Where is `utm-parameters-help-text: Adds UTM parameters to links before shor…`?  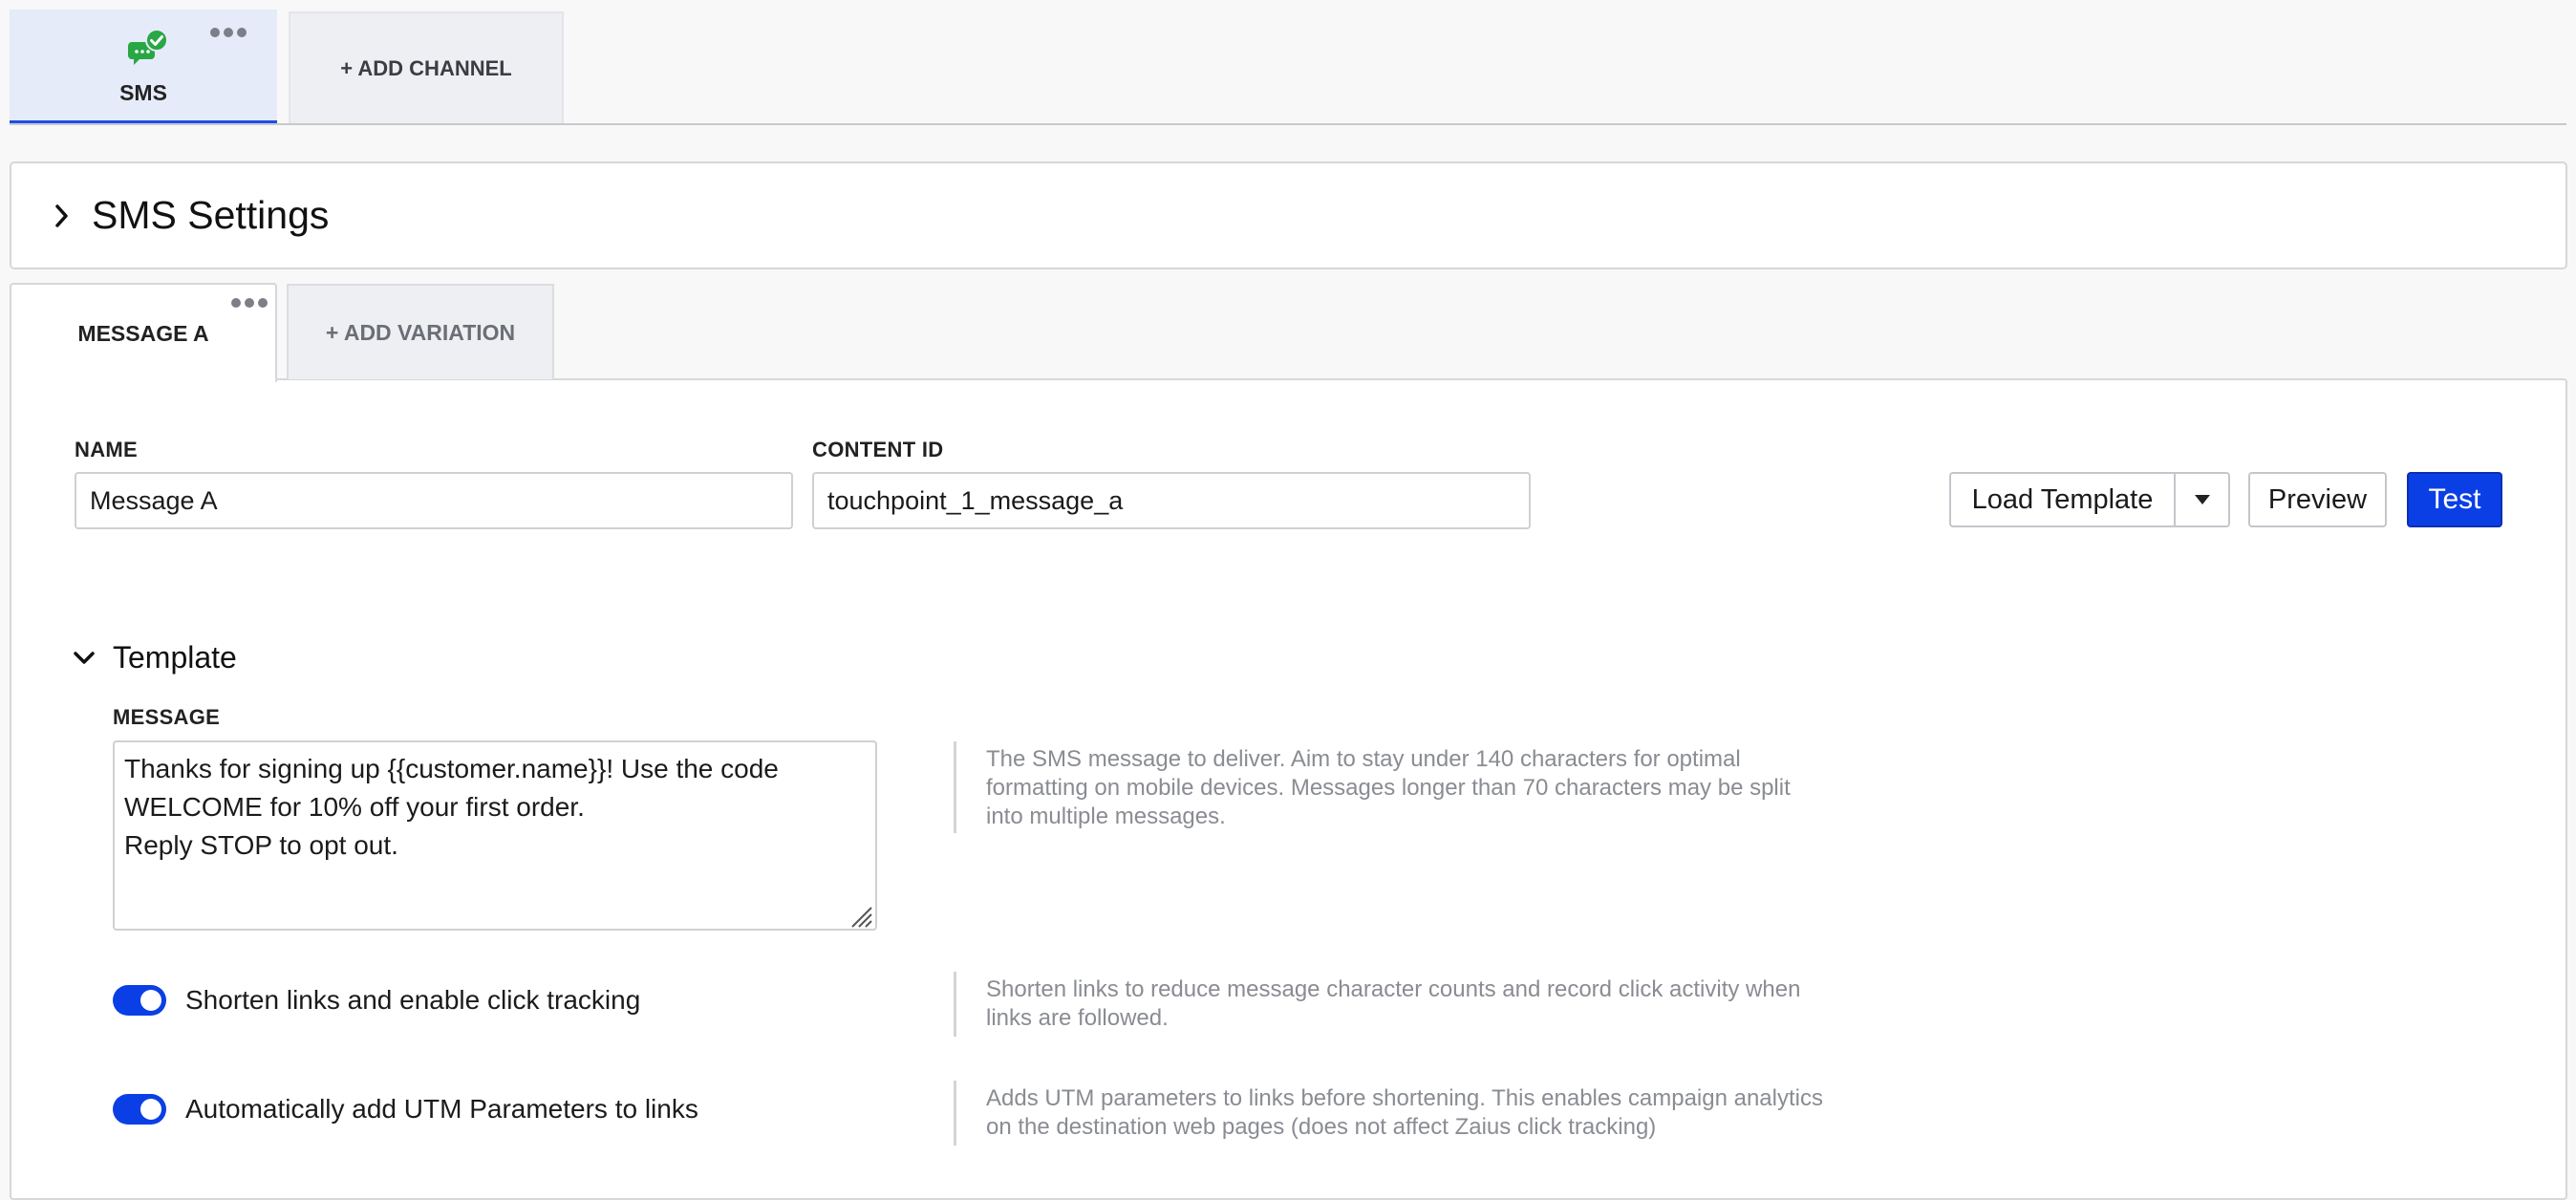 utm-parameters-help-text: Adds UTM parameters to links before shor… is located at coordinates (1404, 1112).